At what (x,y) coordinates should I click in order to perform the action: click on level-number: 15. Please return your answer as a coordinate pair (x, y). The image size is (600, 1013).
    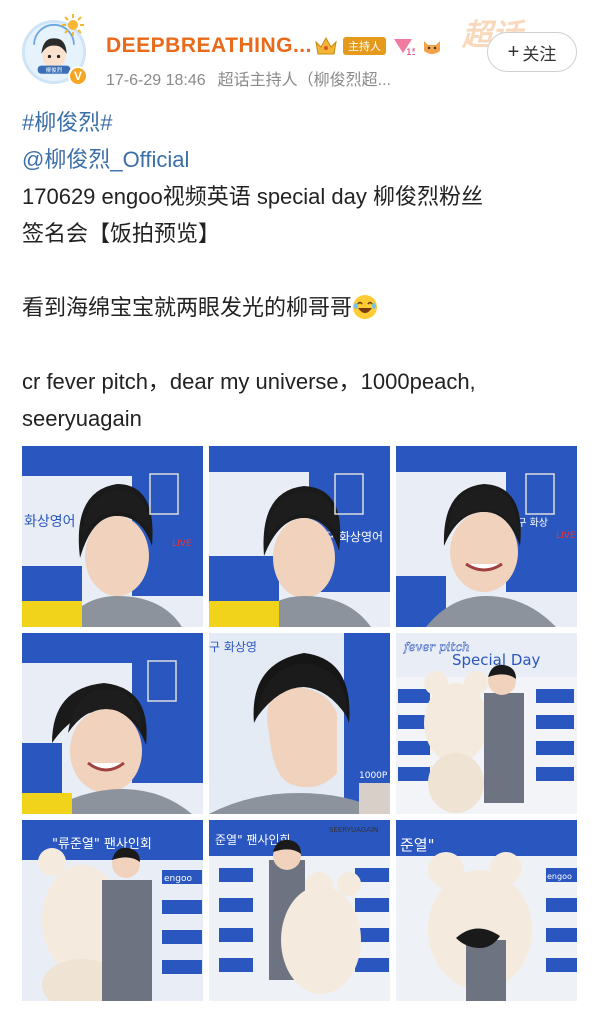
    Looking at the image, I should click on (410, 52).